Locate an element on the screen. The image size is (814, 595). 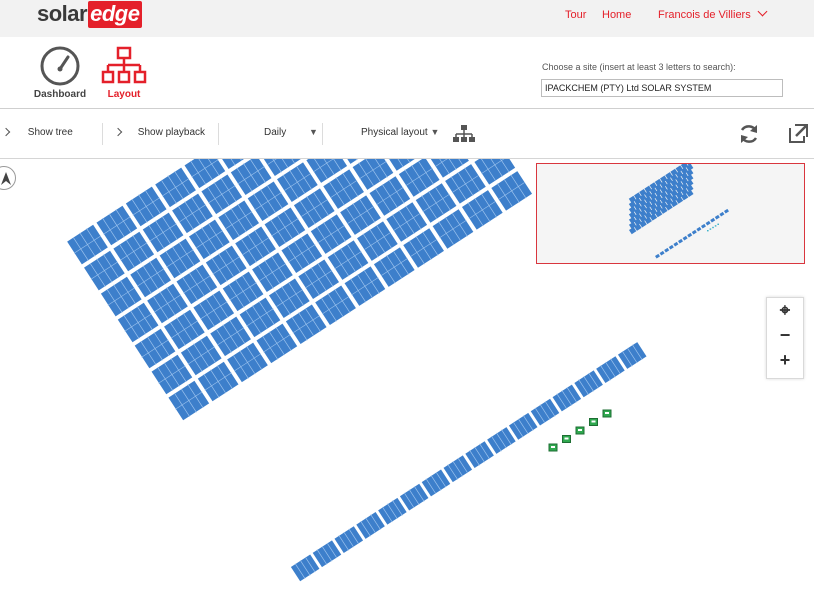
solaredge-logo: solar edge is located at coordinates (90, 14).